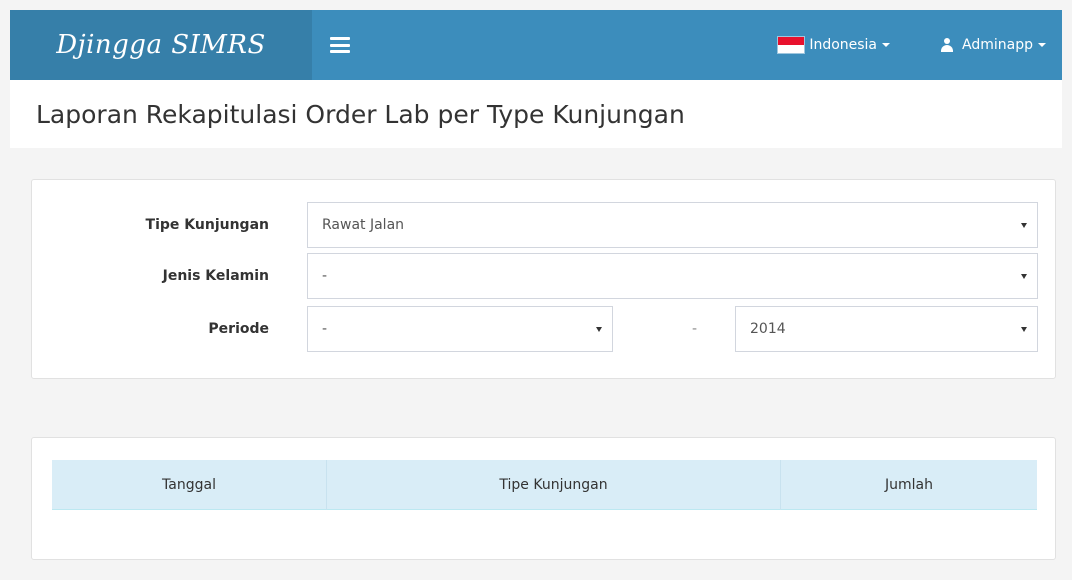 Image resolution: width=1072 pixels, height=580 pixels. I want to click on jenis-kelamin-value: -, so click(325, 276).